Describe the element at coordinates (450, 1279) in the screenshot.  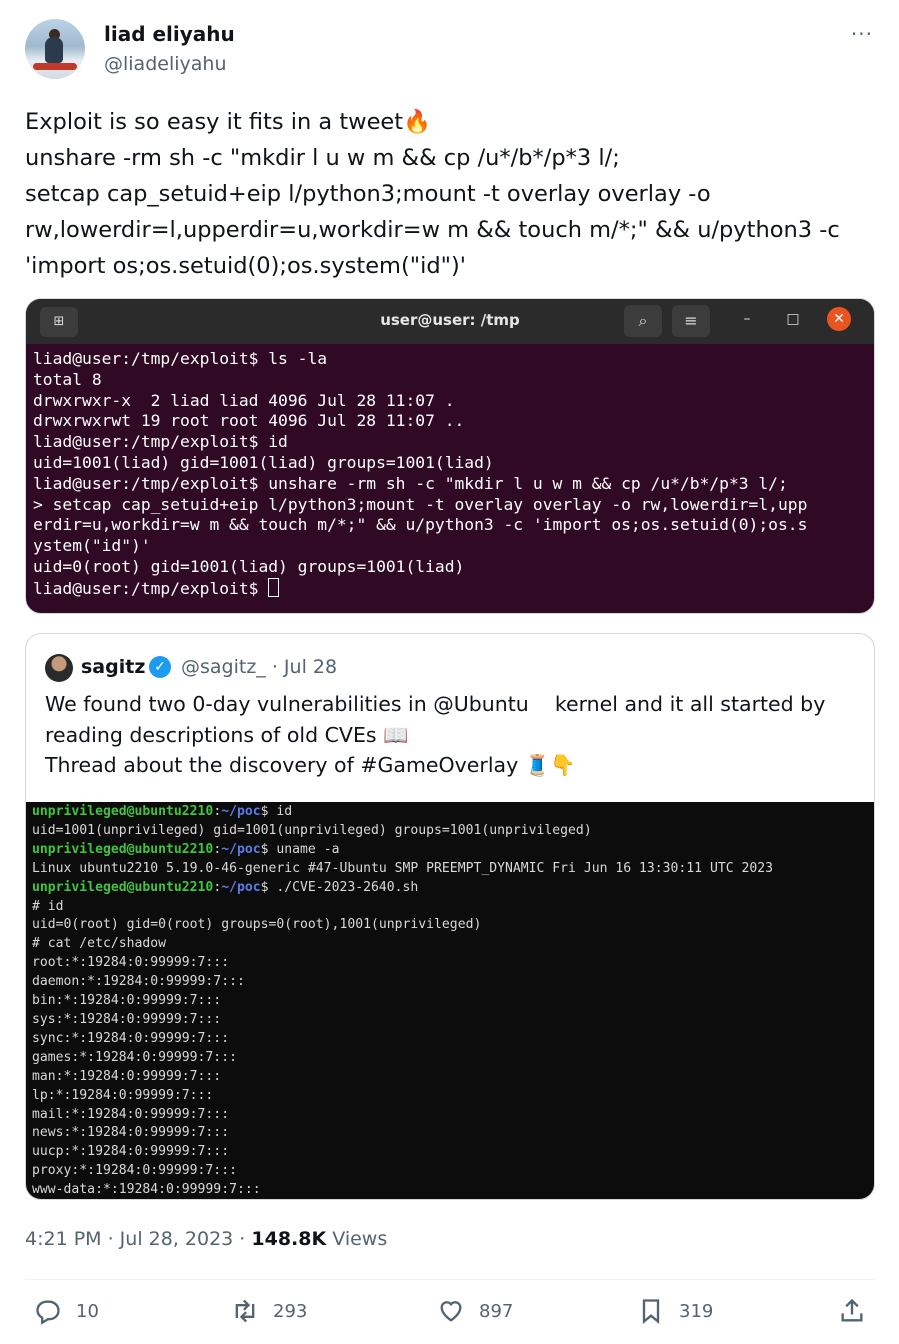
I see `divider` at that location.